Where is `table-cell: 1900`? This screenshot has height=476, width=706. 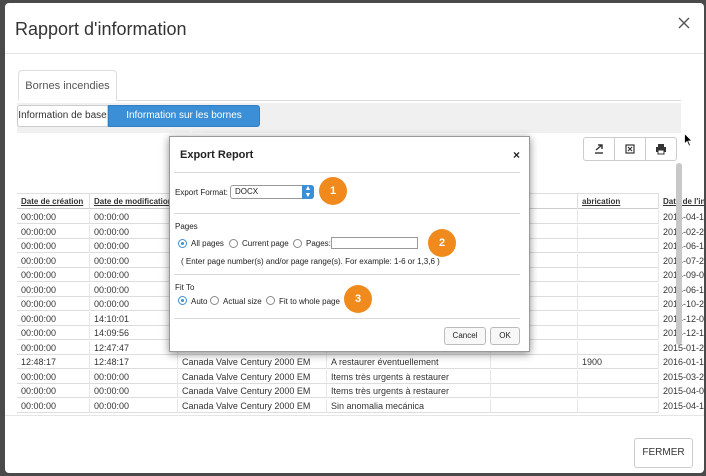 table-cell: 1900 is located at coordinates (618, 362).